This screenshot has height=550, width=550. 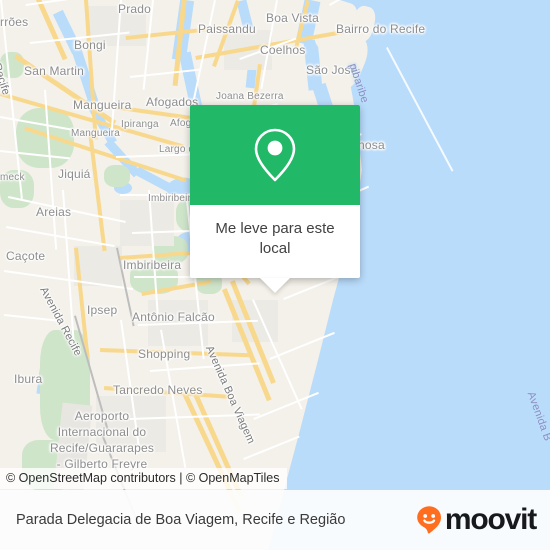 I want to click on park-area, so click(x=117, y=176).